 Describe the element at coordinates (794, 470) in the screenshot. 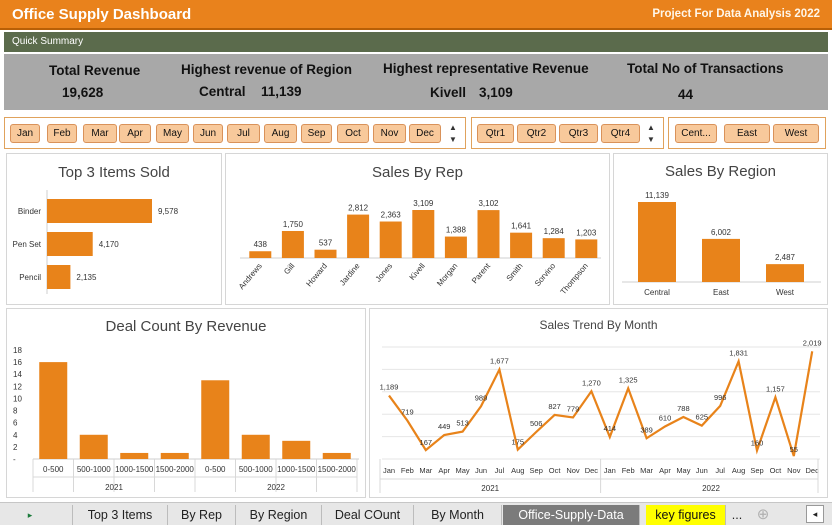

I see `category-label: Nov` at that location.